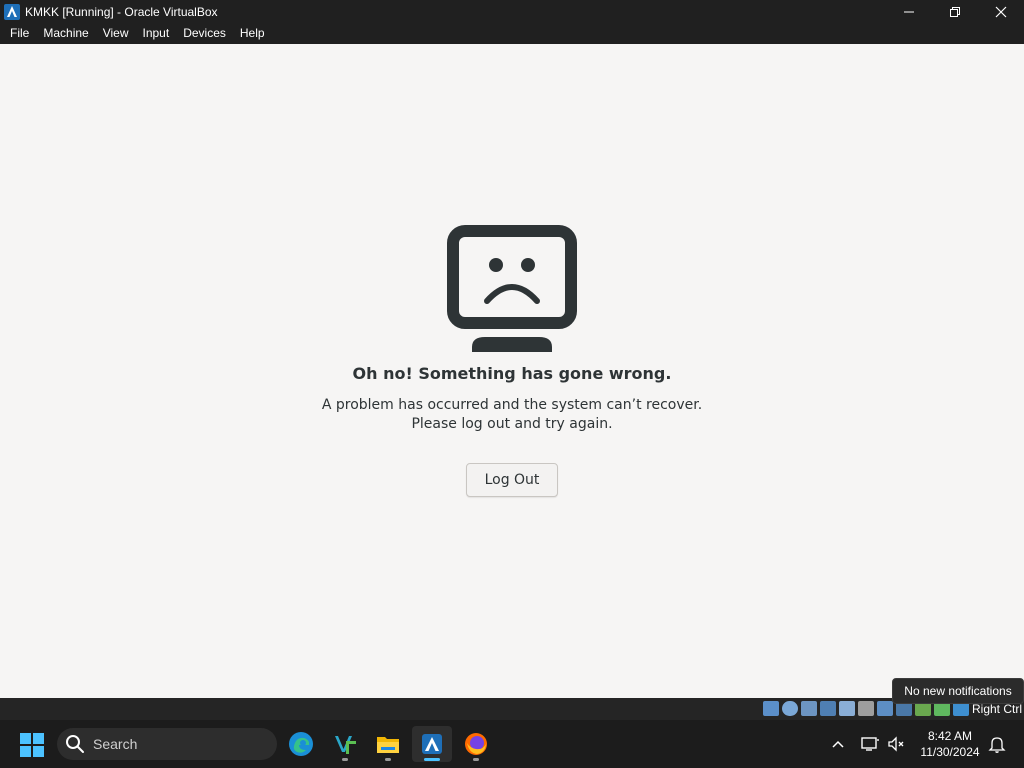 The width and height of the screenshot is (1024, 768). I want to click on window-title-bar: KMKK [Running] - Oracle VirtualBox, so click(512, 11).